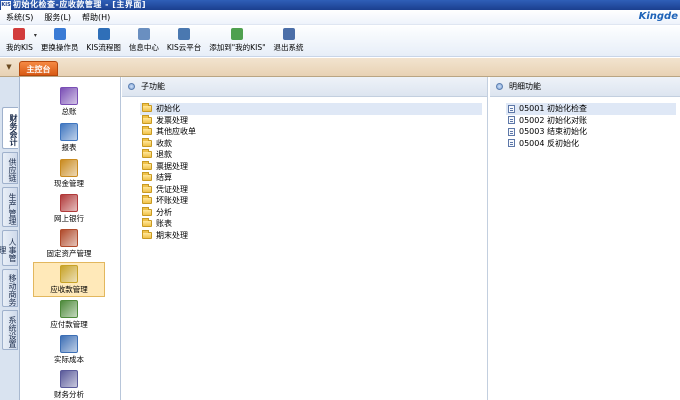 The height and width of the screenshot is (400, 680). I want to click on panel-bullet-icon, so click(499, 86).